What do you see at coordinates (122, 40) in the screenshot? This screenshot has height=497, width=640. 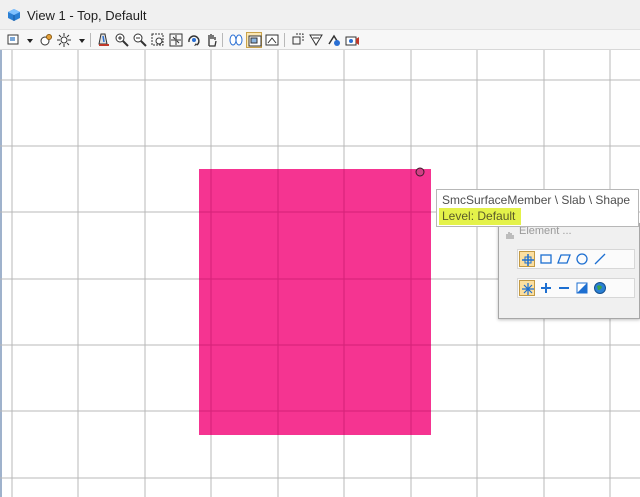 I see `zoom-in-icon` at bounding box center [122, 40].